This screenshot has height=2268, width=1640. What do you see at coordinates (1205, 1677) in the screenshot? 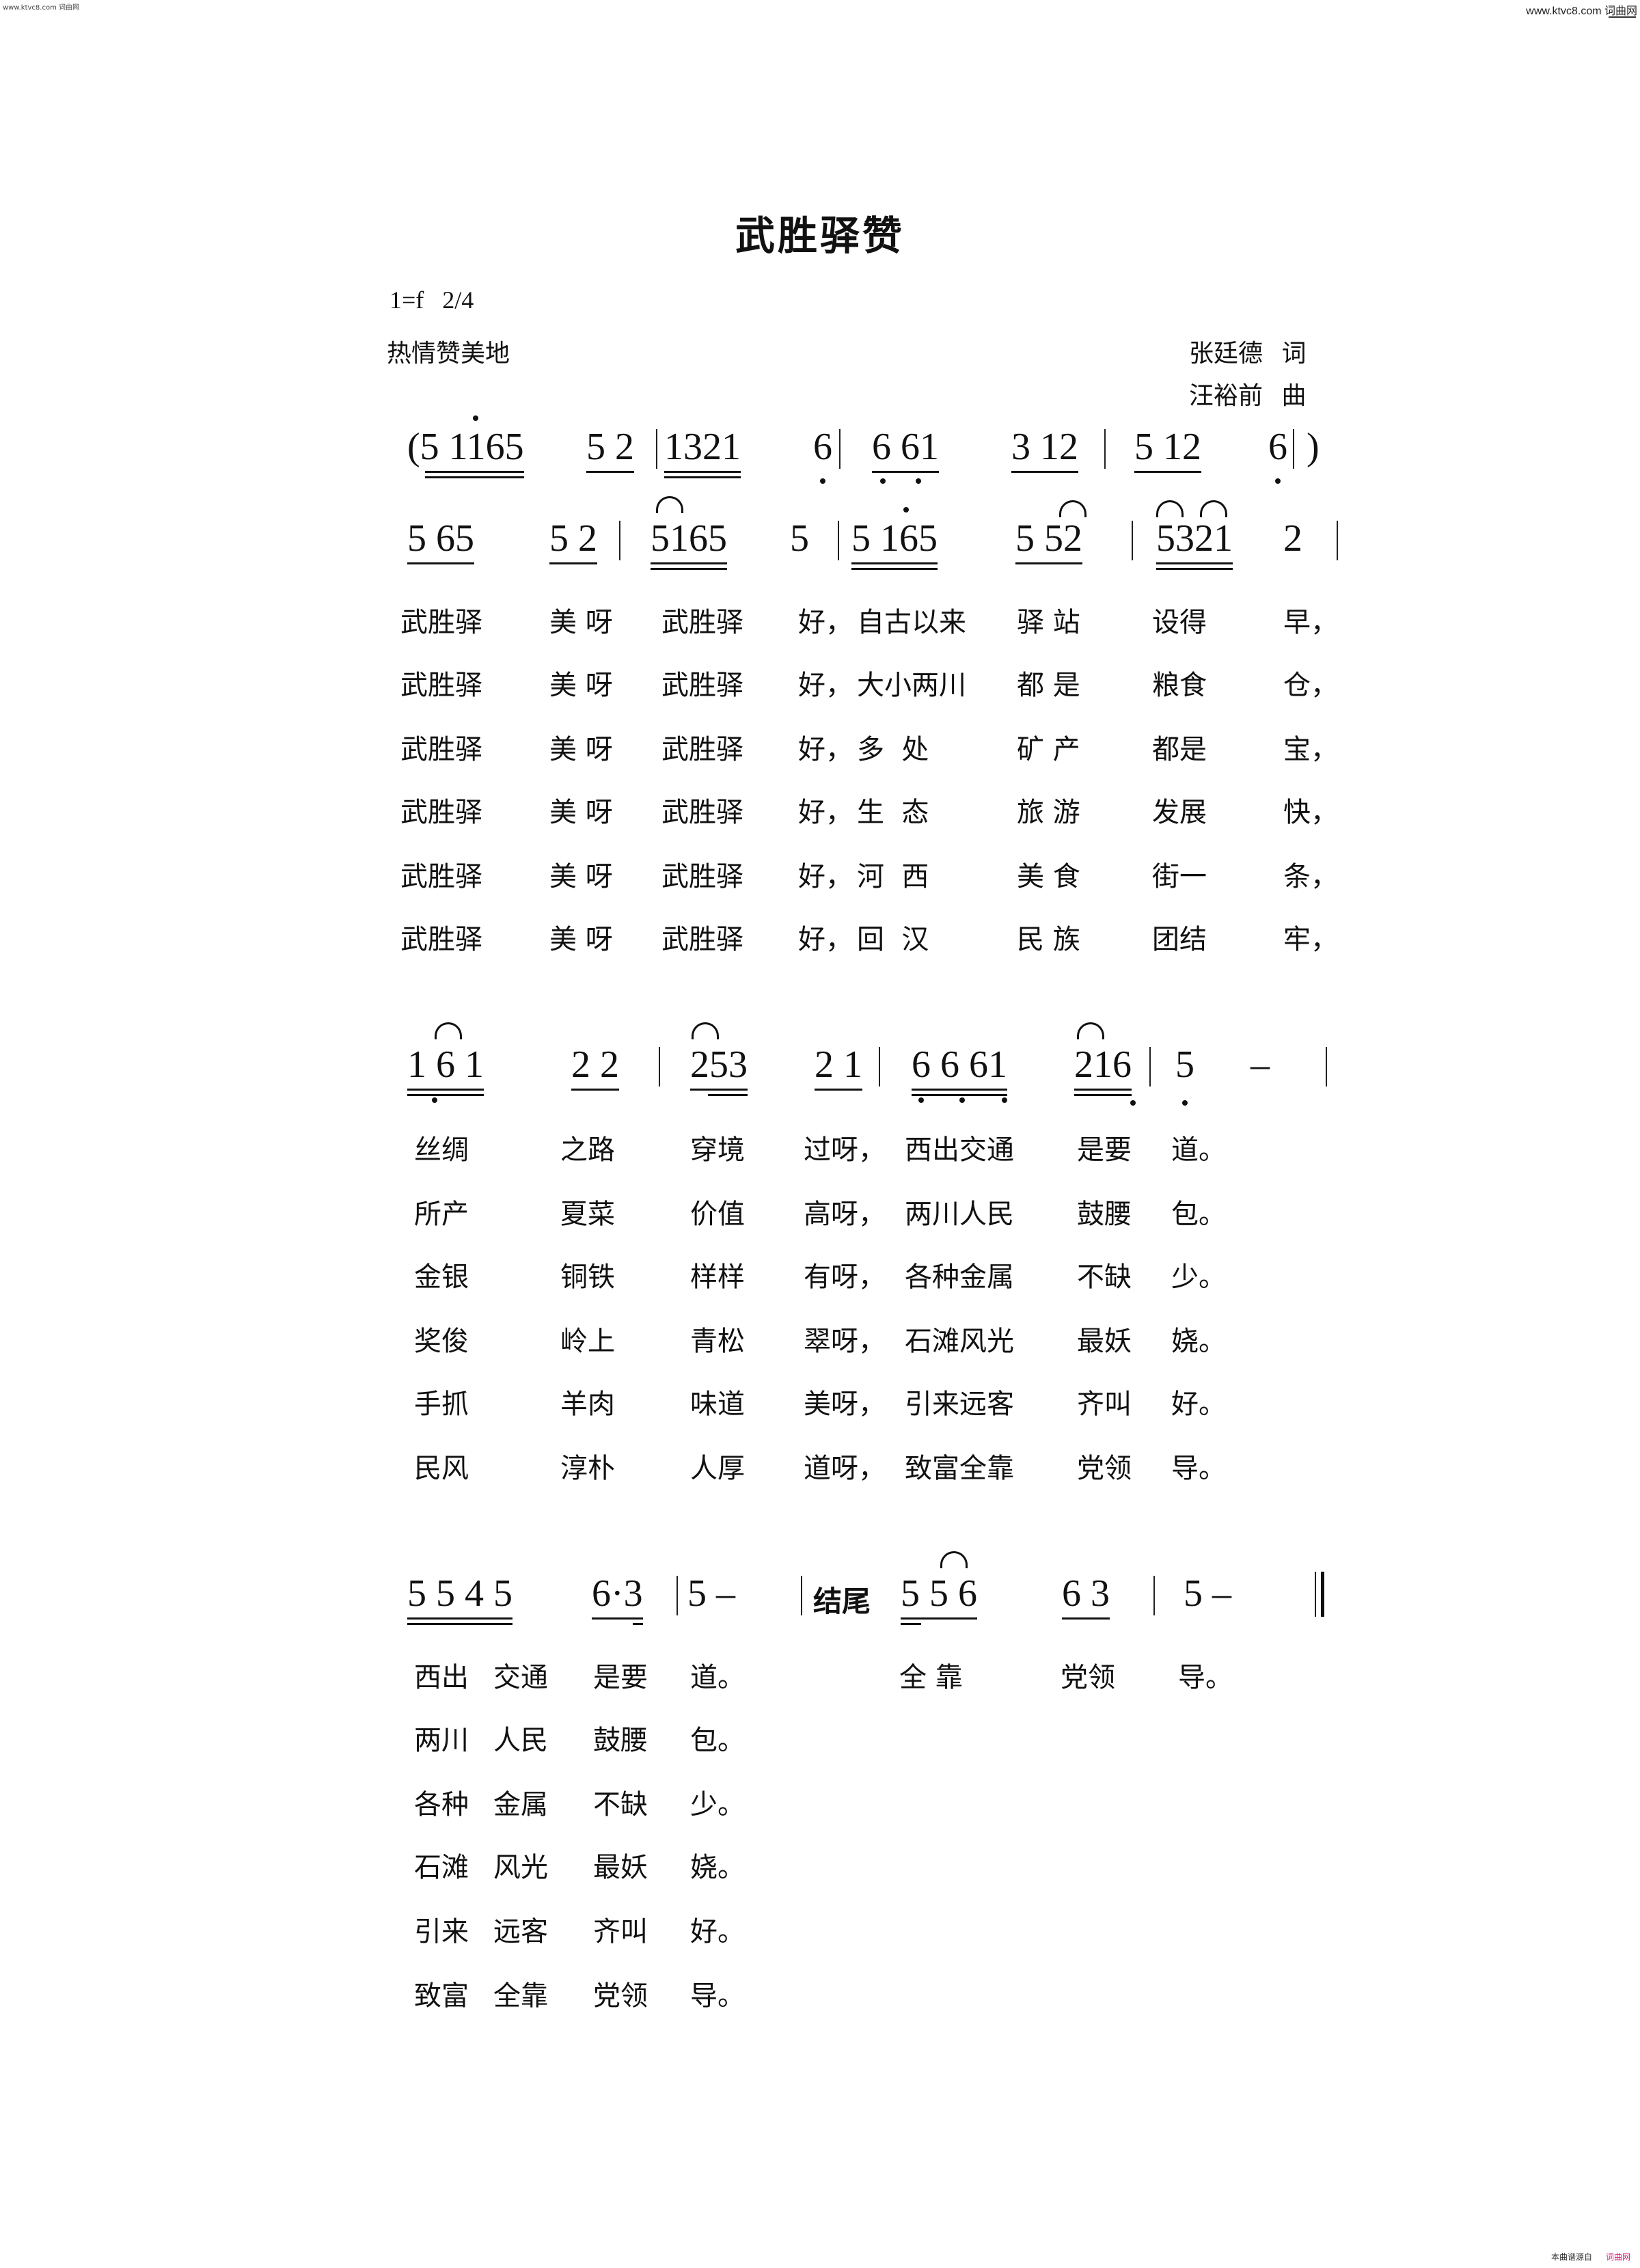
I see `lyric-word: 导。` at bounding box center [1205, 1677].